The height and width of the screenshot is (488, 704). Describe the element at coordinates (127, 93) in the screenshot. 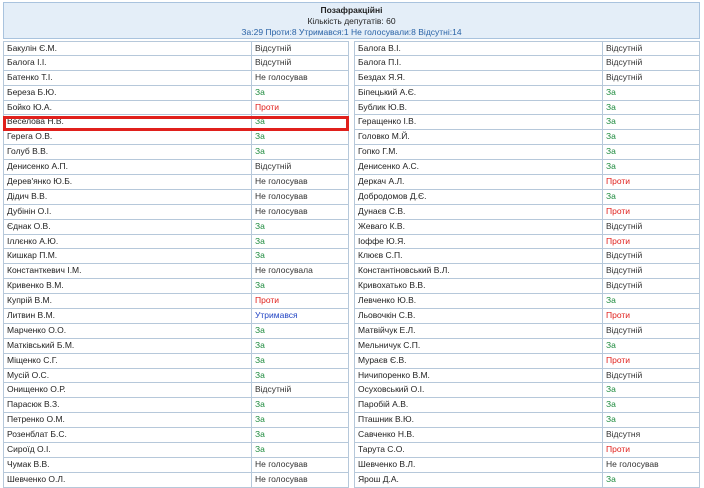

I see `deputy-name: Береза Б.Ю.` at that location.